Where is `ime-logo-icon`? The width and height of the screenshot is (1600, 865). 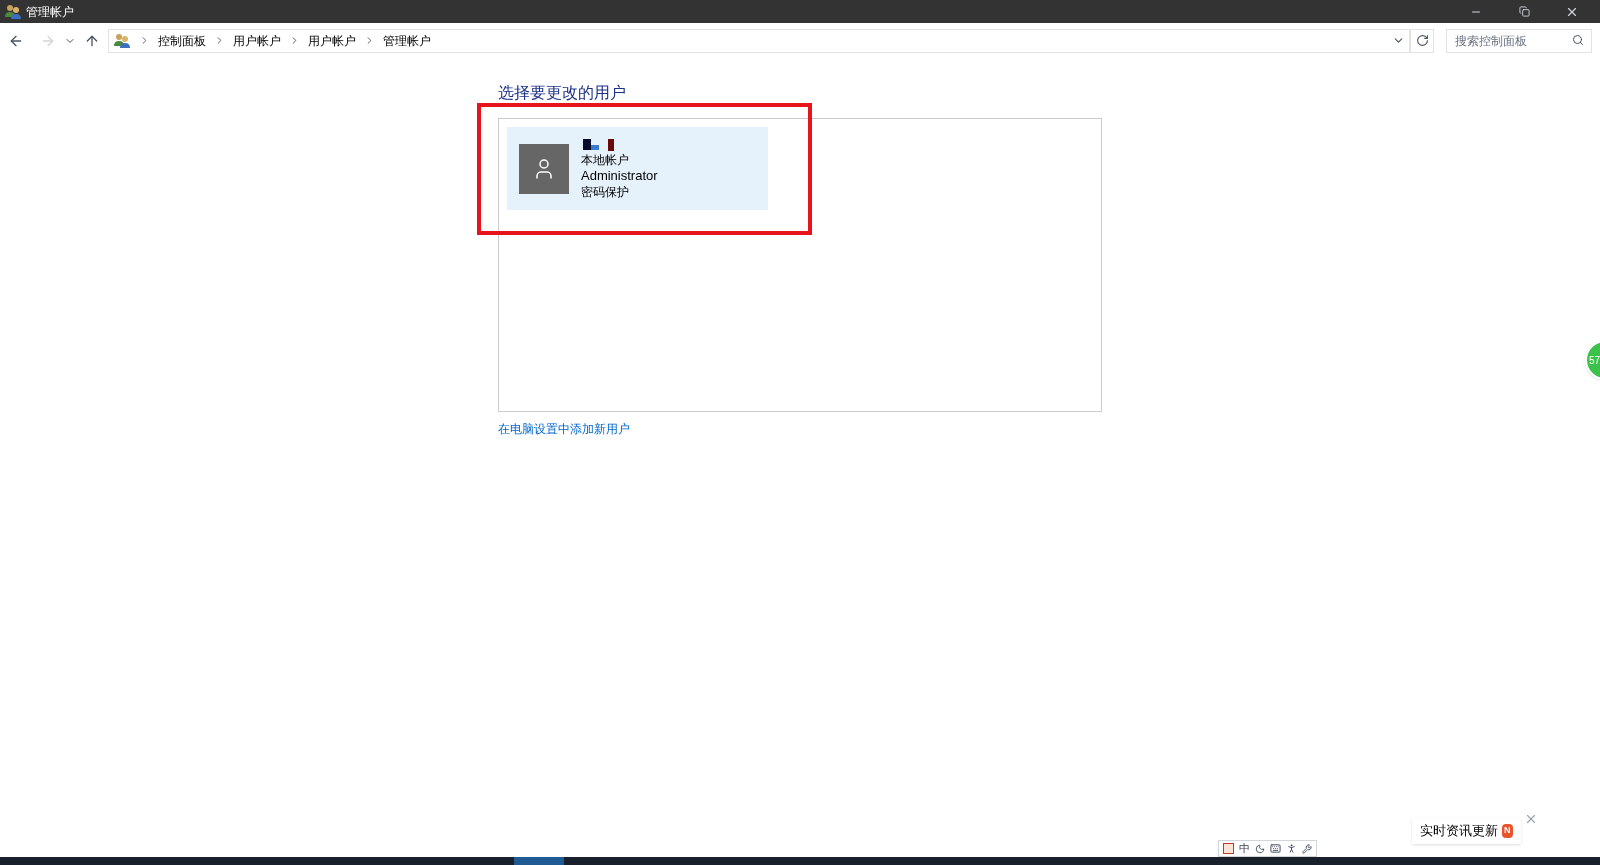 ime-logo-icon is located at coordinates (1228, 848).